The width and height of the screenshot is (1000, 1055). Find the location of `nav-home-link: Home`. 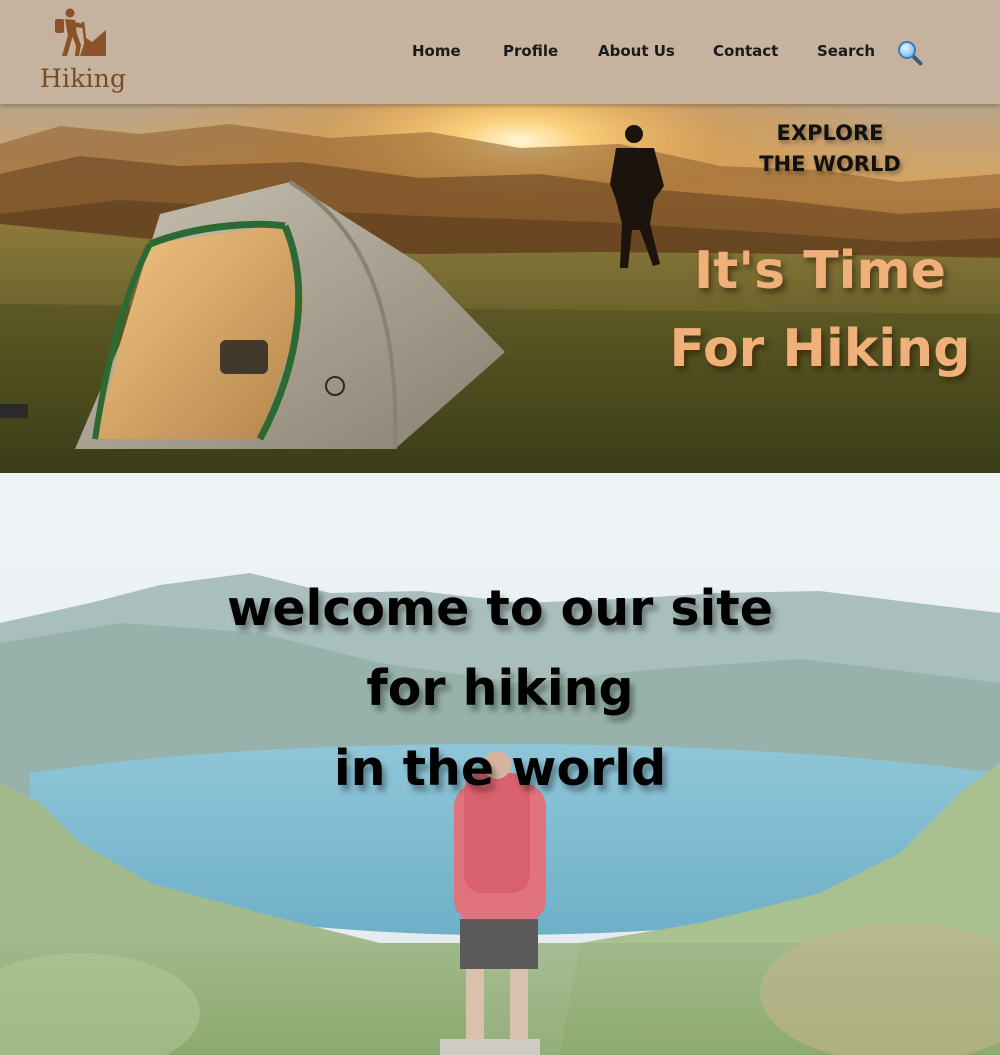

nav-home-link: Home is located at coordinates (436, 51).